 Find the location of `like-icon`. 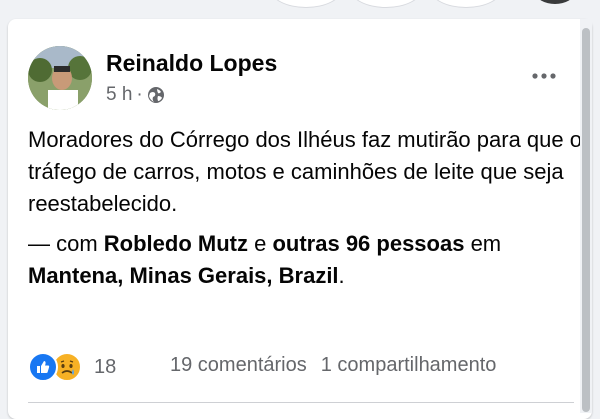

like-icon is located at coordinates (43, 367).